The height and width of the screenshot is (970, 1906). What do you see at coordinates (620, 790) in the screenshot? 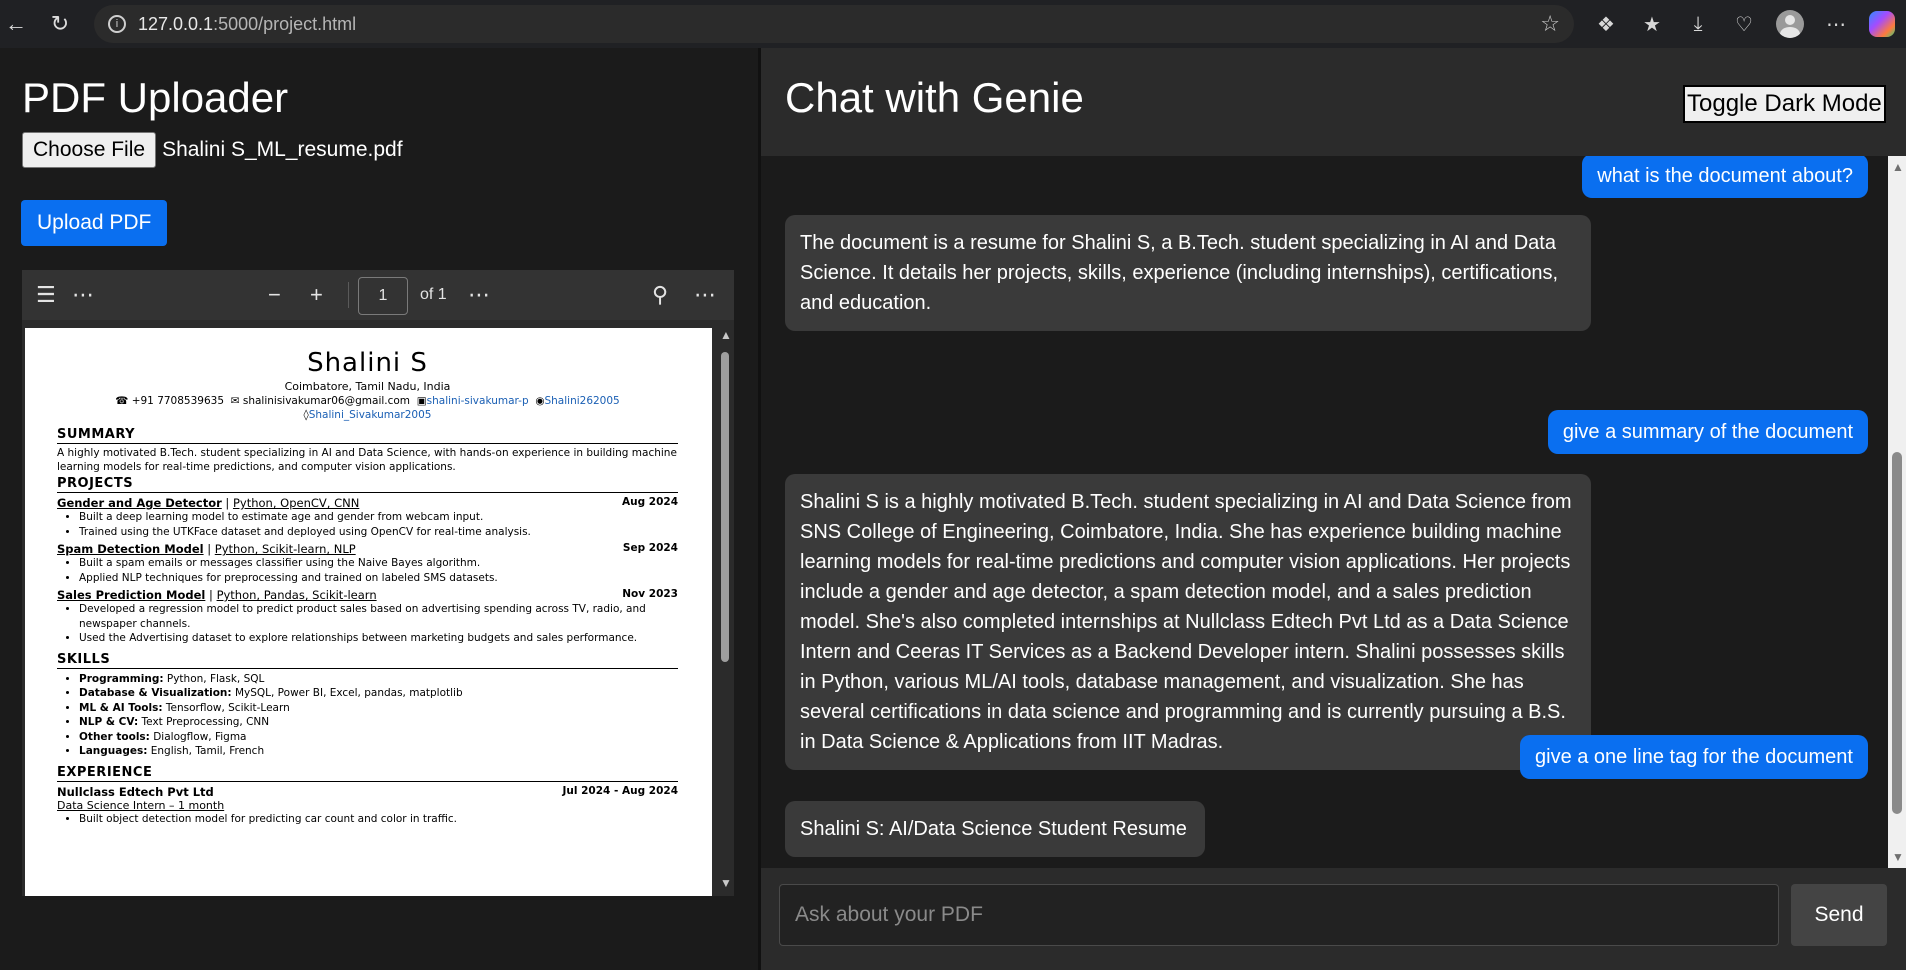
I see `experience-date: Jul 2024 - Aug 2024` at bounding box center [620, 790].